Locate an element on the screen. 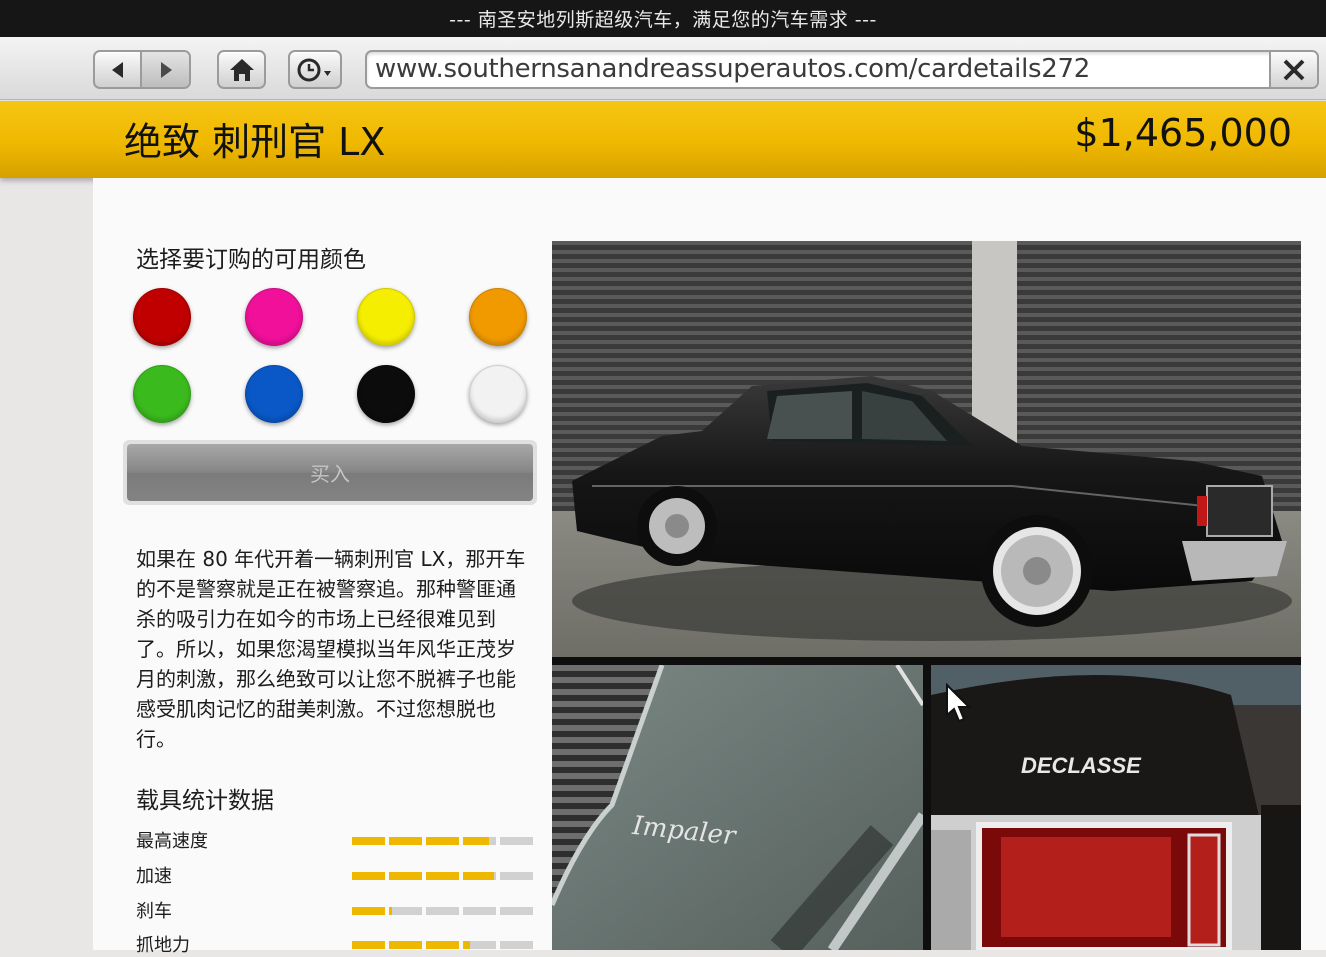 Image resolution: width=1326 pixels, height=957 pixels. stat-label: 最高速度 is located at coordinates (172, 841).